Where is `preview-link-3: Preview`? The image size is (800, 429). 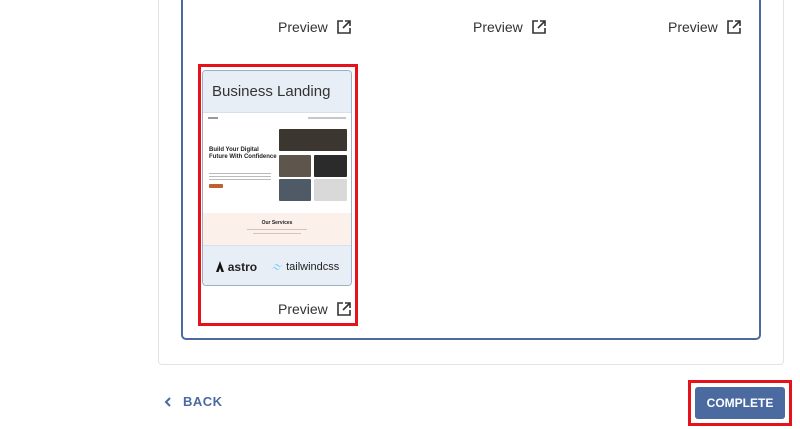 preview-link-3: Preview is located at coordinates (705, 27).